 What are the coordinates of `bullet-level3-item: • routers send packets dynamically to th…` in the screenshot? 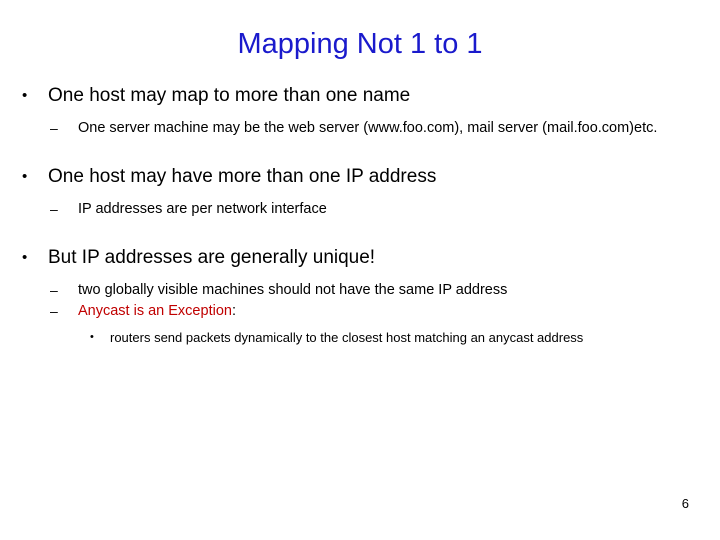 It's located at (360, 337).